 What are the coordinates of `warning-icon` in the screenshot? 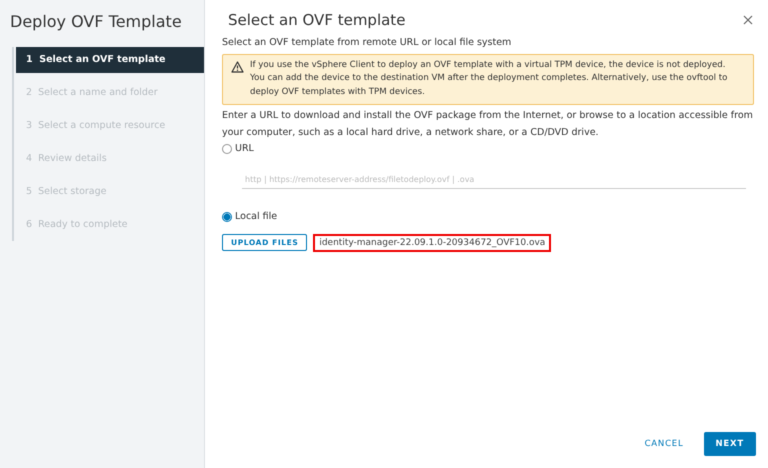 It's located at (237, 67).